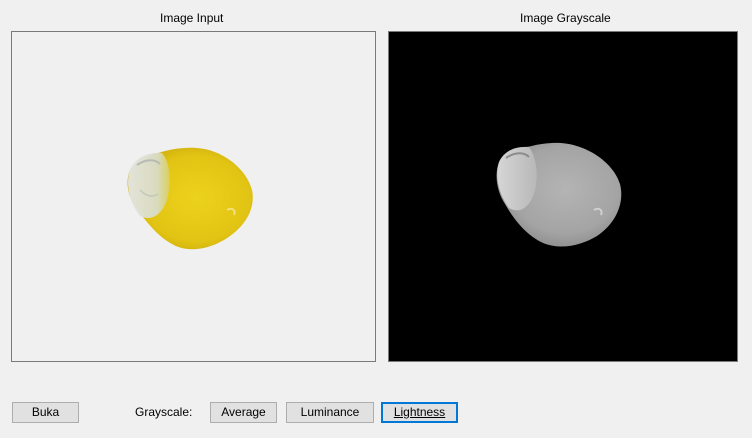  Describe the element at coordinates (164, 412) in the screenshot. I see `grayscale-label: Grayscale:` at that location.